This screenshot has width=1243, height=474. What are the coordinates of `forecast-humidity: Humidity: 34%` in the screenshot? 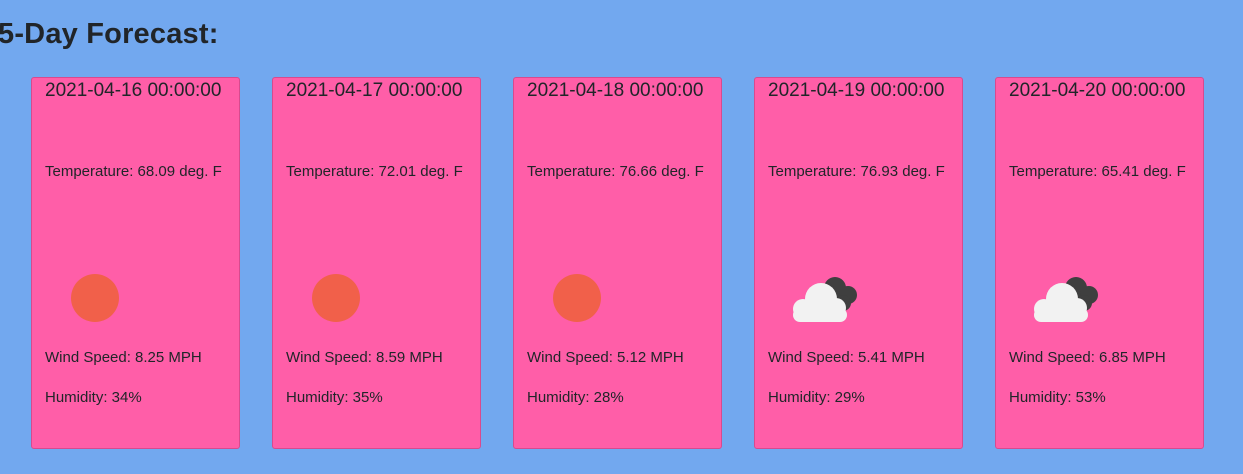 It's located at (93, 397).